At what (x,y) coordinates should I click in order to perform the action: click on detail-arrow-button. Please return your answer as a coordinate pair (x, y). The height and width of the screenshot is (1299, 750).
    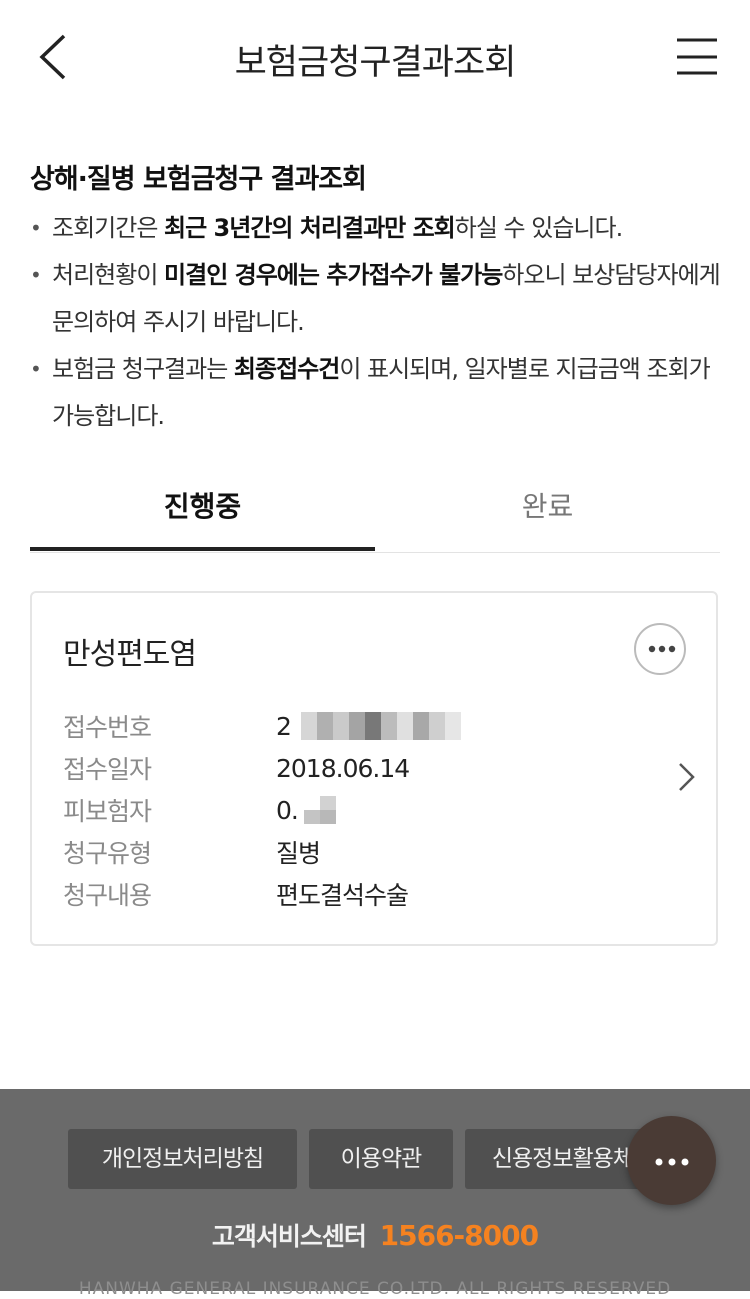
    Looking at the image, I should click on (686, 777).